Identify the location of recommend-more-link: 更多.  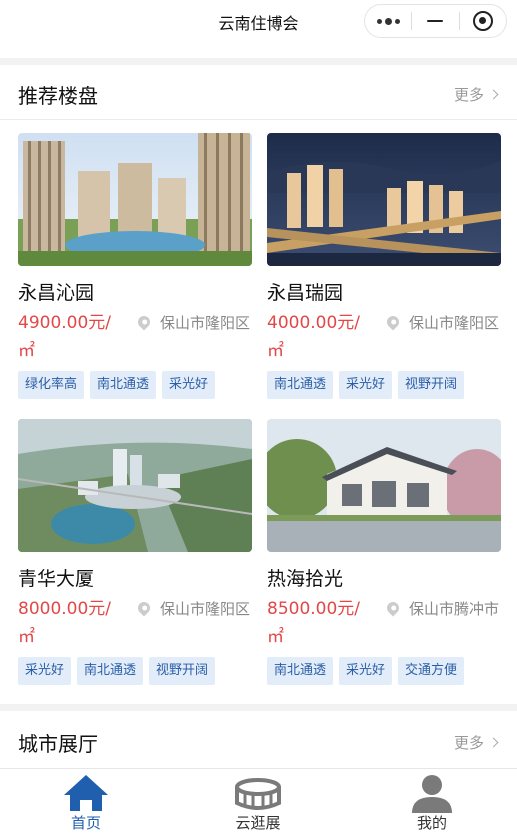
(476, 94).